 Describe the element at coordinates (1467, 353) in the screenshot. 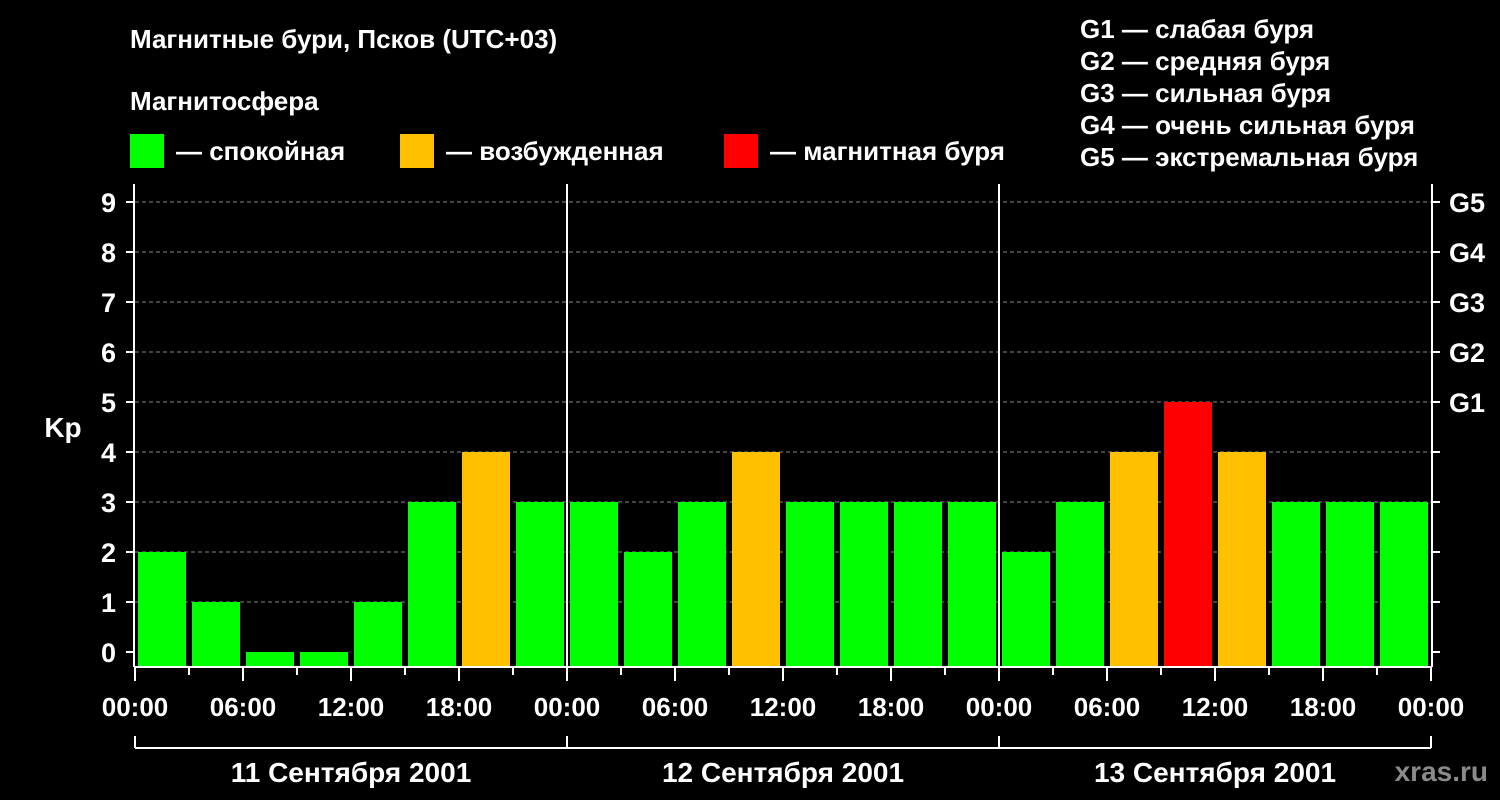

I see `g-scale-label: G2` at that location.